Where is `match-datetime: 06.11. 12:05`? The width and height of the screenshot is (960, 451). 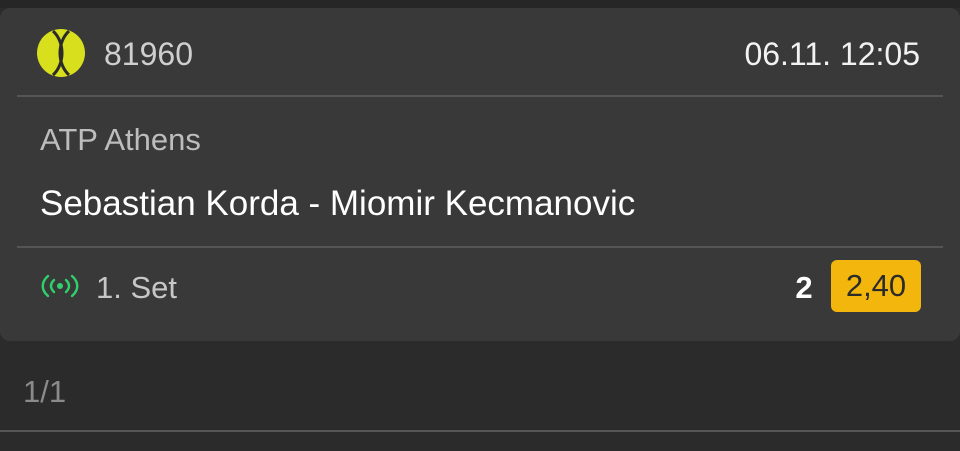 match-datetime: 06.11. 12:05 is located at coordinates (832, 54).